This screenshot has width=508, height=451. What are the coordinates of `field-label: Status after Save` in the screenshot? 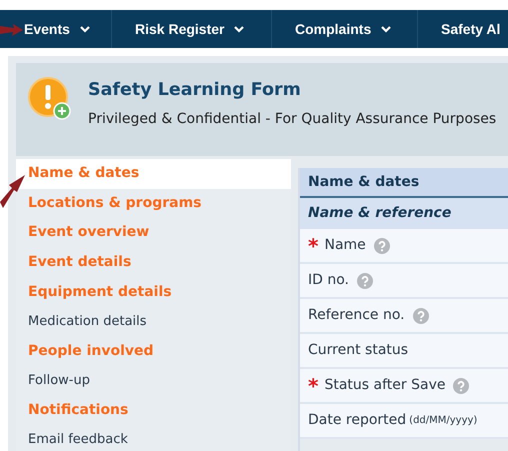 It's located at (385, 385).